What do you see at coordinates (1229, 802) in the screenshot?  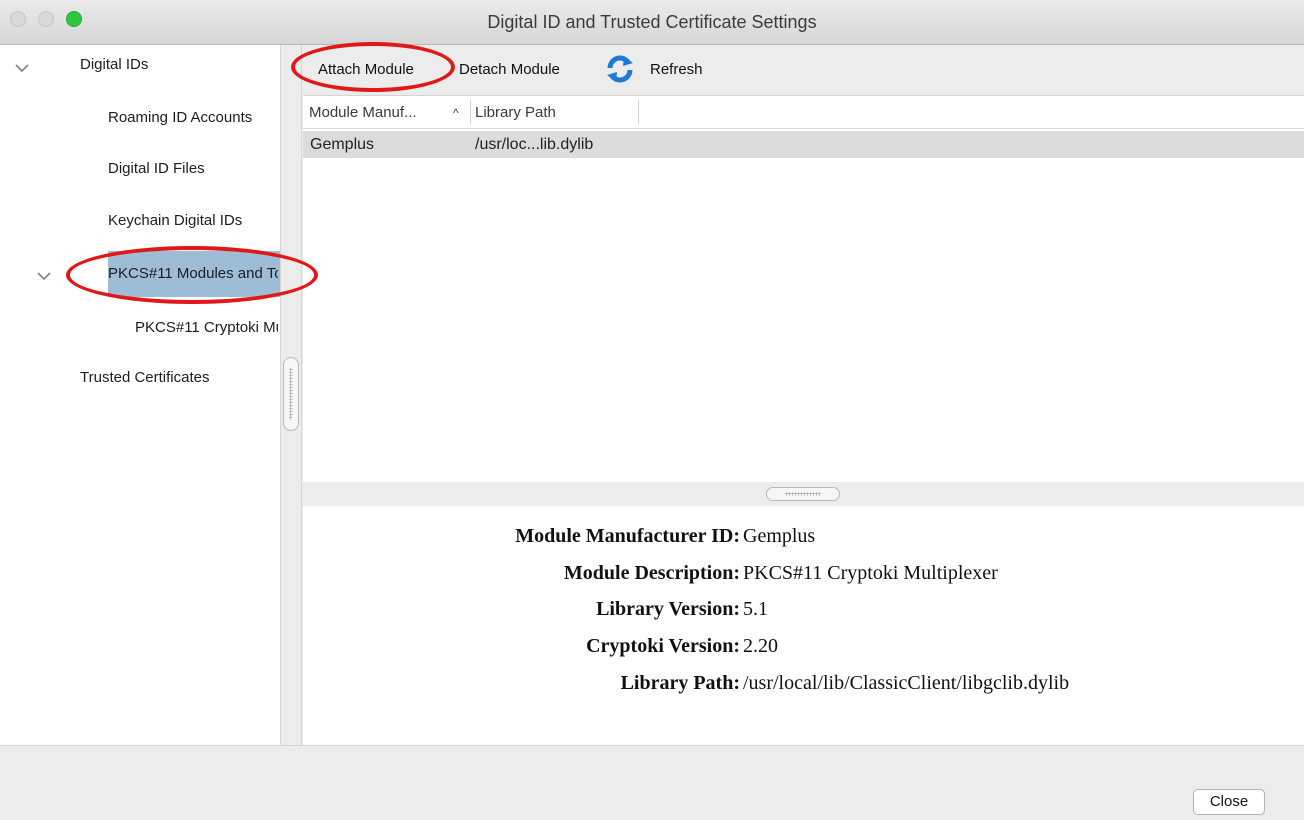 I see `close-button: Close` at bounding box center [1229, 802].